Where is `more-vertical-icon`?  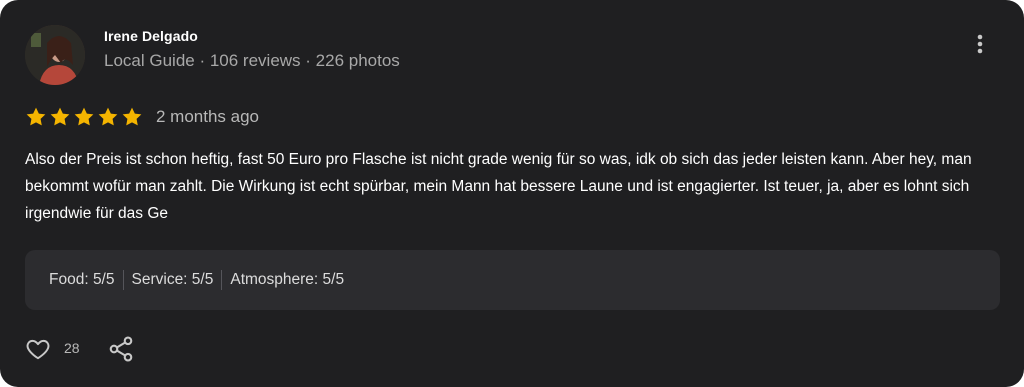 more-vertical-icon is located at coordinates (980, 44).